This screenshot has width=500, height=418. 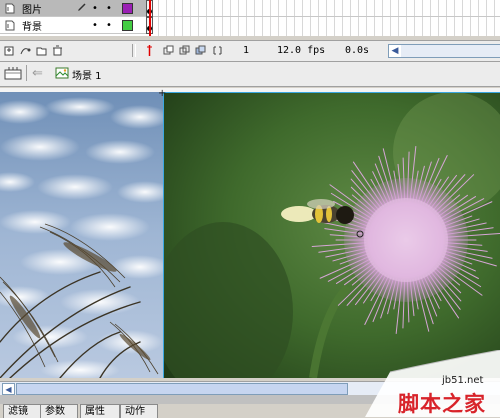 What do you see at coordinates (41, 50) in the screenshot?
I see `folder-icon` at bounding box center [41, 50].